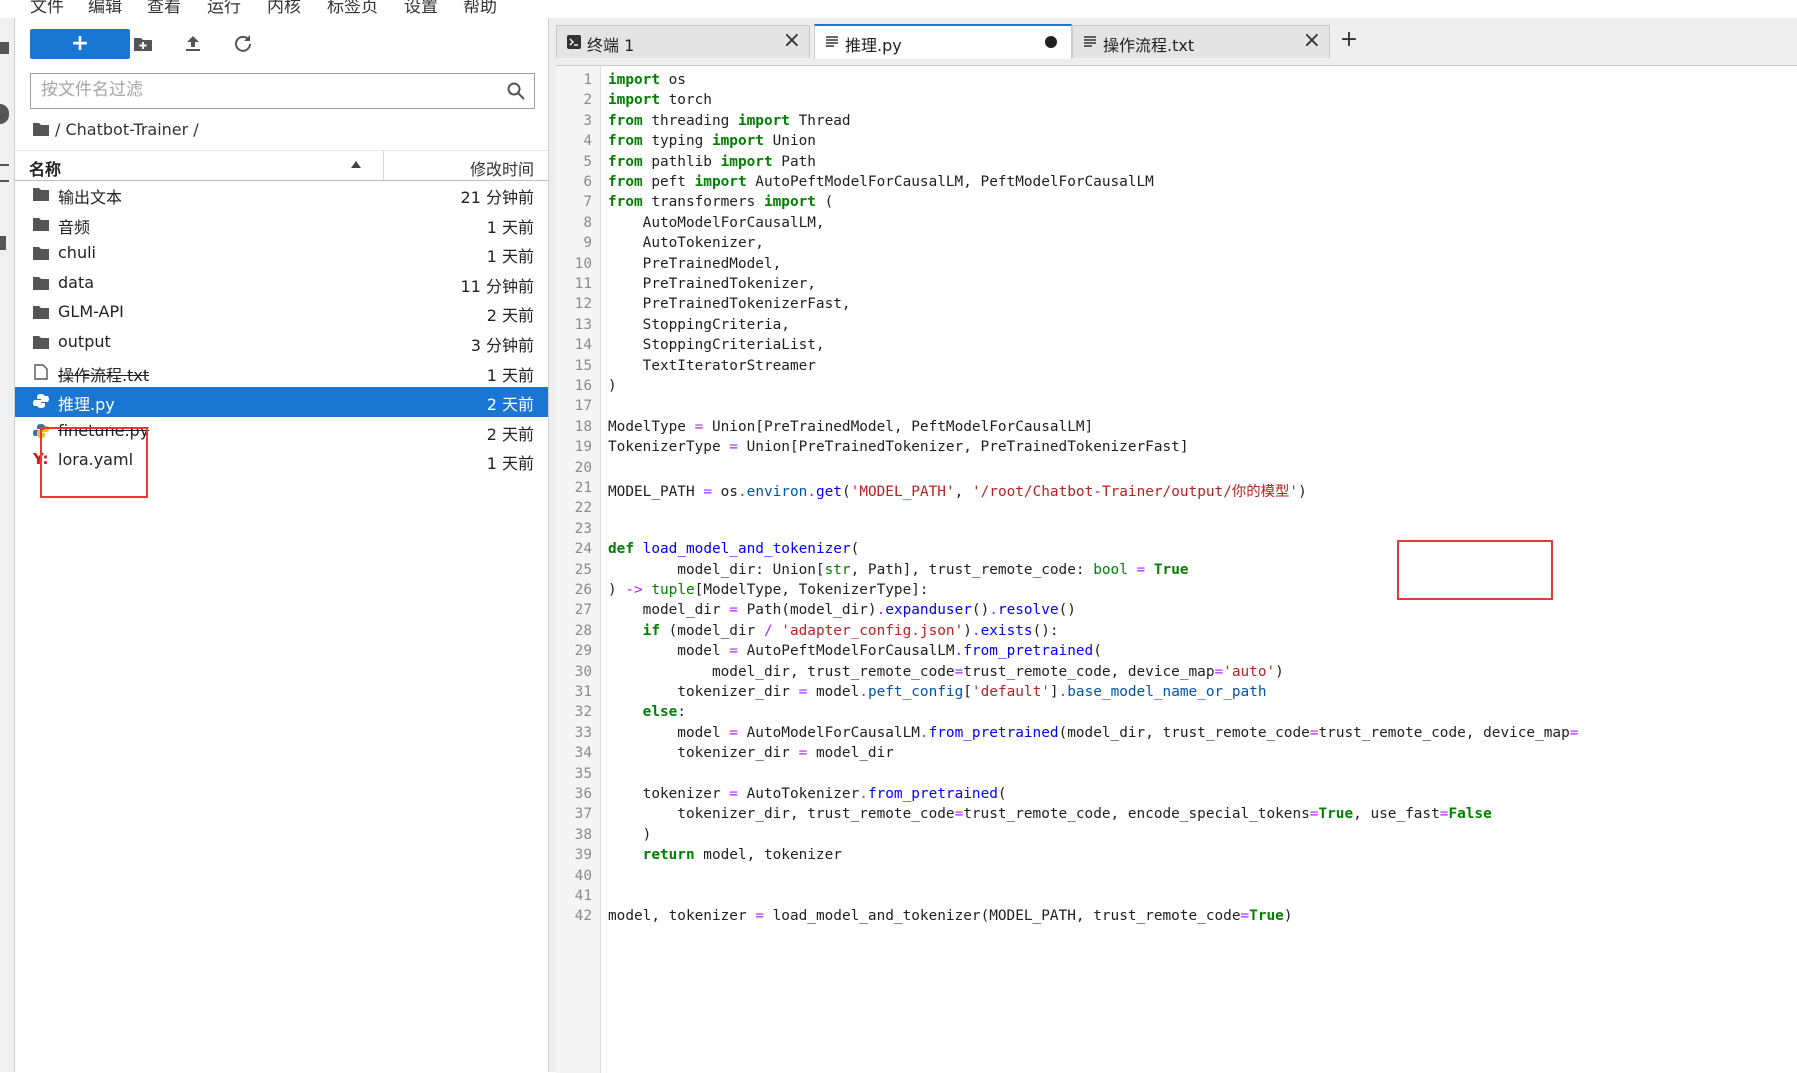 This screenshot has height=1073, width=1797. What do you see at coordinates (281, 284) in the screenshot?
I see `file-row: data 11 分钟前` at bounding box center [281, 284].